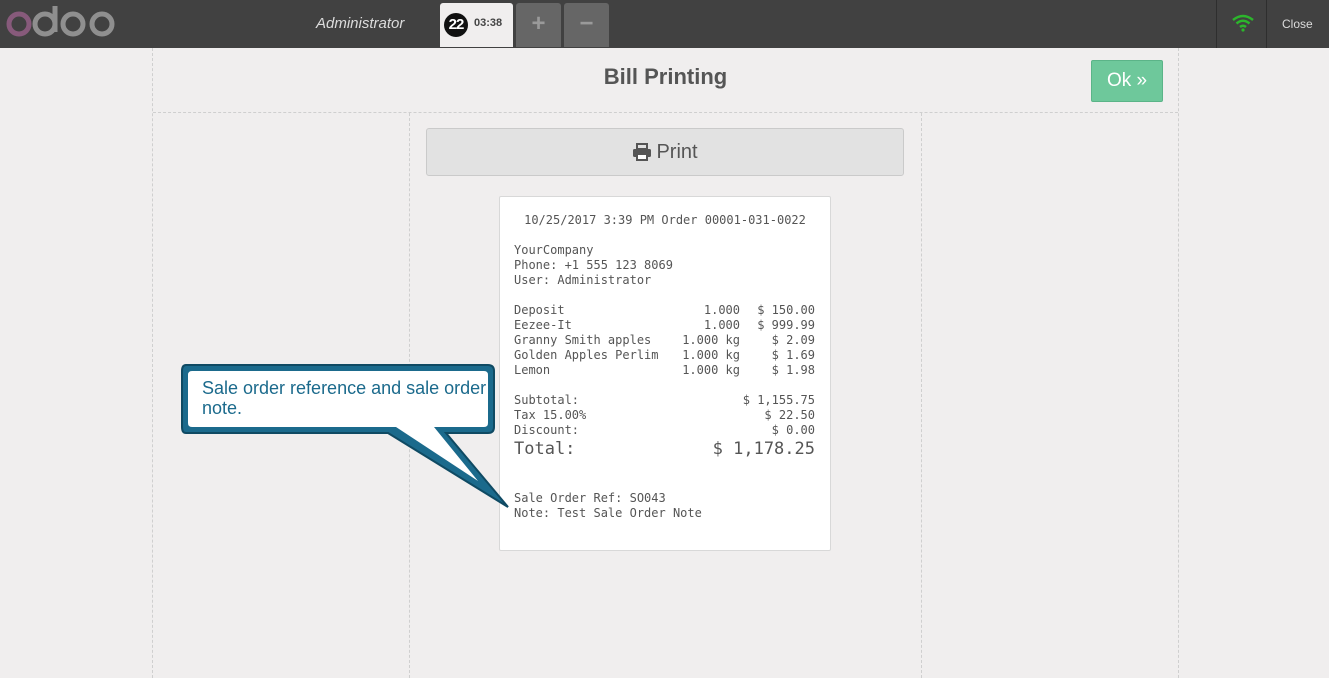  I want to click on sale-order-note: Note: Test Sale Order Note, so click(608, 513).